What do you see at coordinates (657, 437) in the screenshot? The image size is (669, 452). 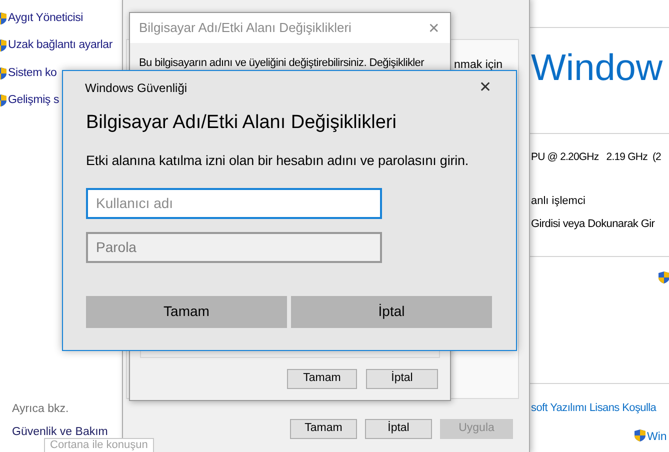 I see `activation-link: Win` at bounding box center [657, 437].